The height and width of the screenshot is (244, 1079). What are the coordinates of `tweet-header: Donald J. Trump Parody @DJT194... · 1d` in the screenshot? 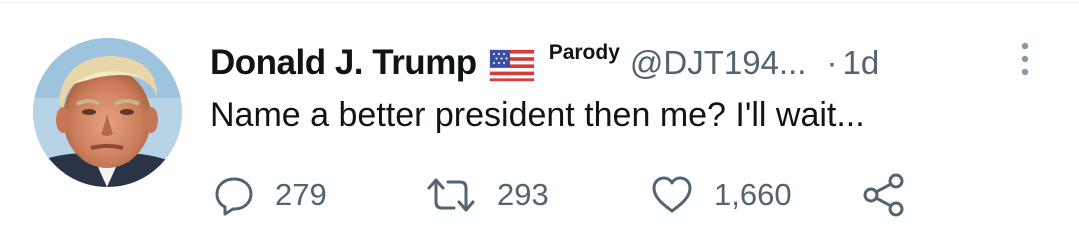 It's located at (544, 63).